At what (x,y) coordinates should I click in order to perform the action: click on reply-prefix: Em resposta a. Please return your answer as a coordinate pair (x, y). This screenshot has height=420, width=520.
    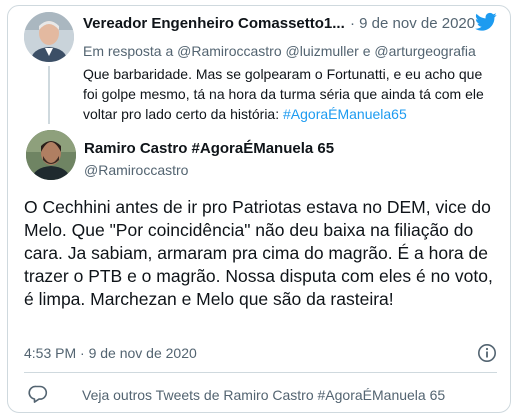
    Looking at the image, I should click on (128, 51).